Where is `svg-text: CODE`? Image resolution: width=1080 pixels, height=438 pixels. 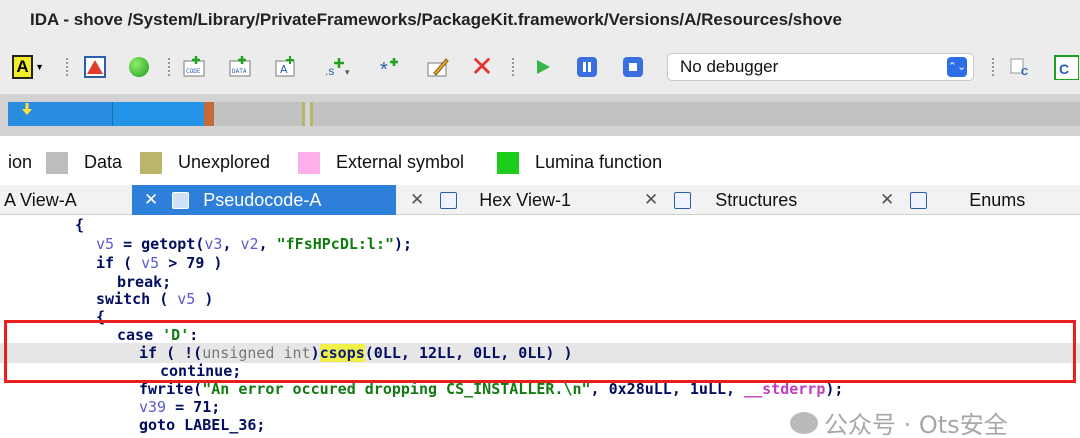
svg-text: CODE is located at coordinates (193, 71).